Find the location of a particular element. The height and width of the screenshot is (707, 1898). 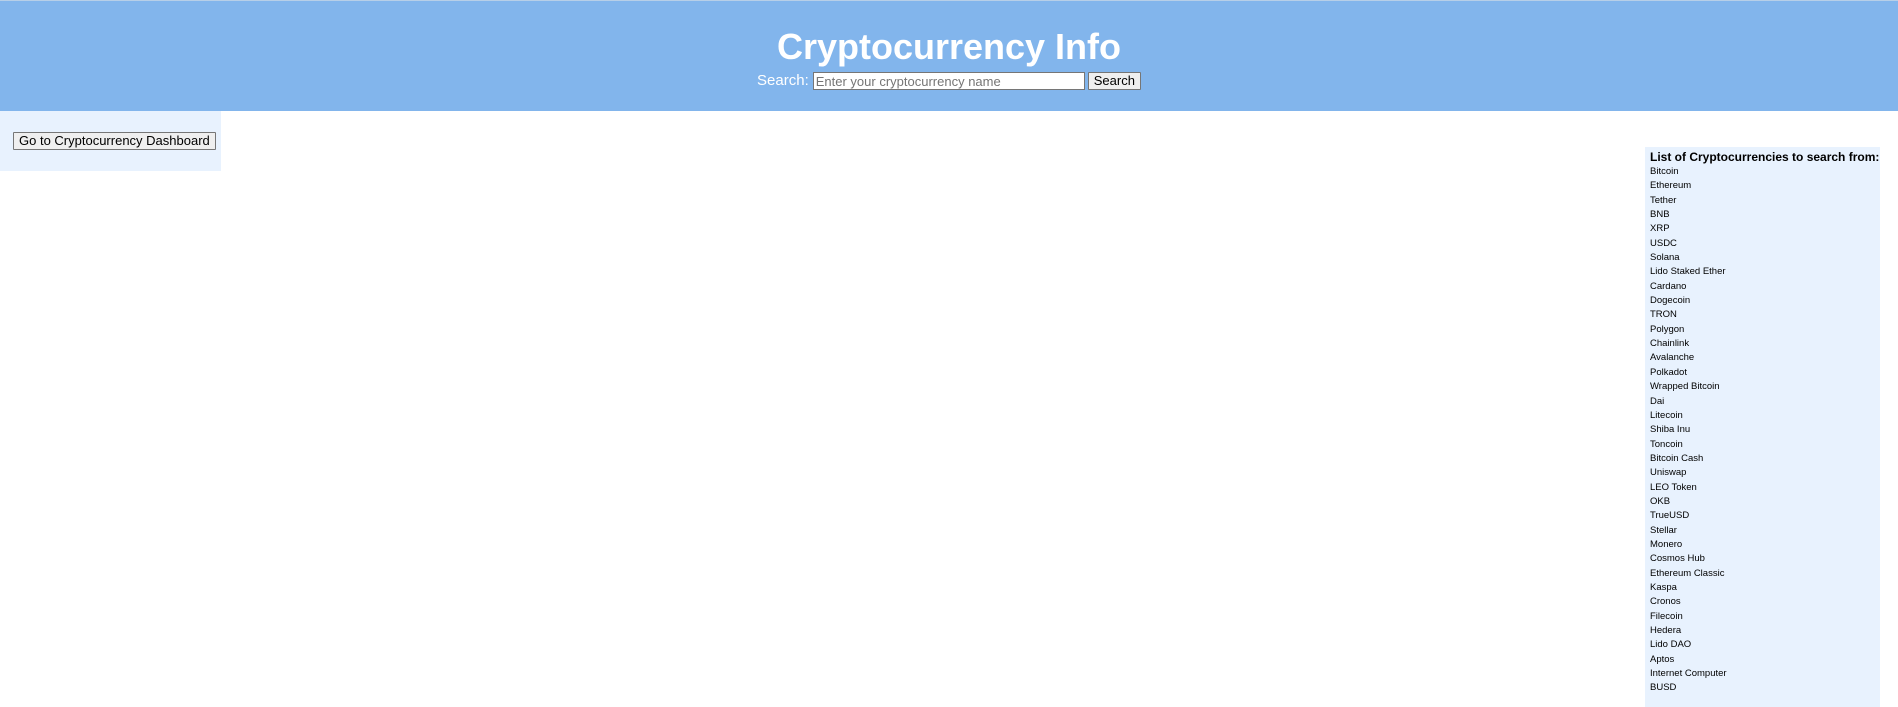

crypto-list-item: XRP is located at coordinates (1660, 229).